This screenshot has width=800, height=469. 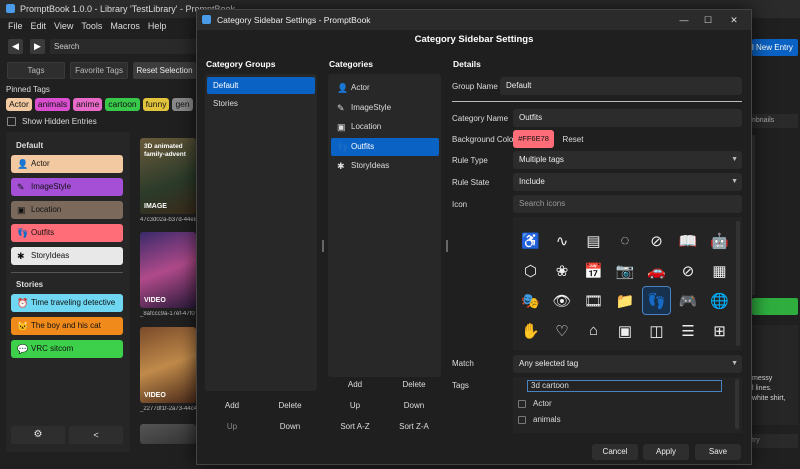 I want to click on camera-icon: 📷, so click(x=625, y=270).